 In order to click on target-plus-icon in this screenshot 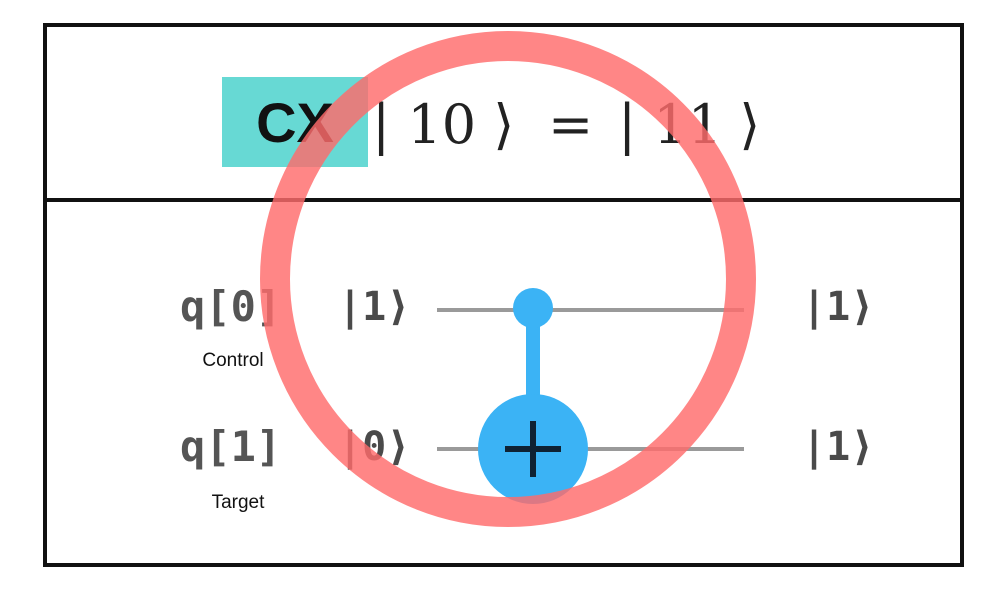, I will do `click(533, 449)`.